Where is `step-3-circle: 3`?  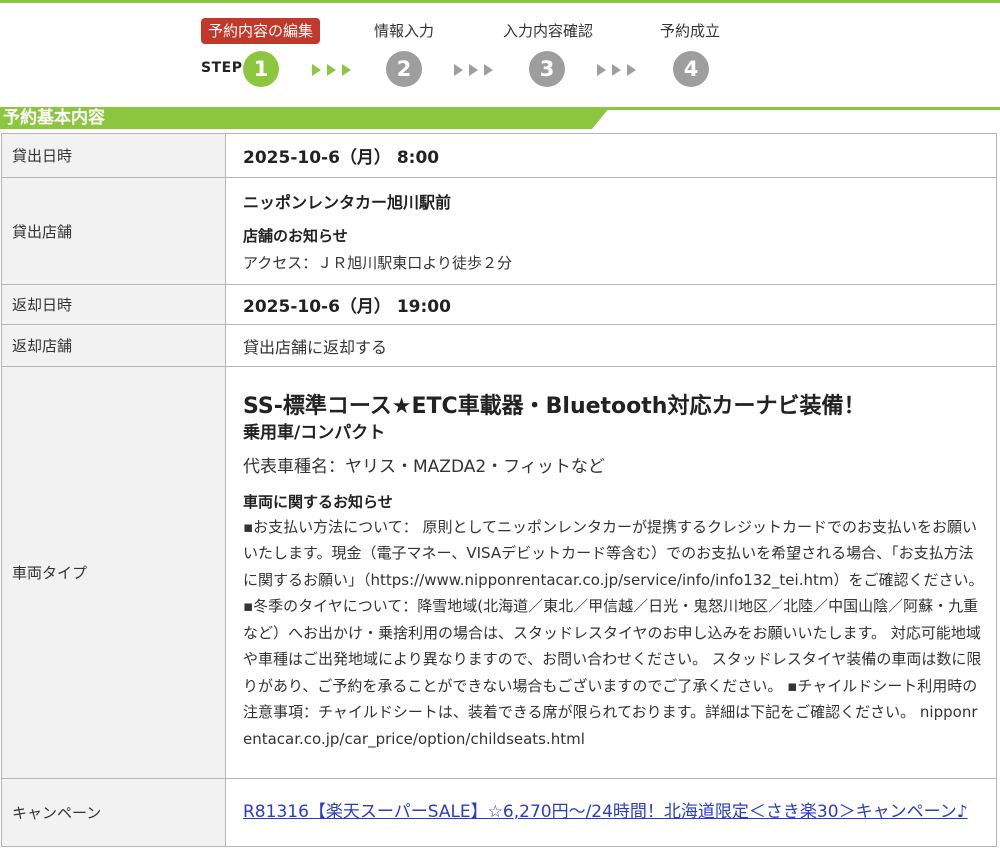 step-3-circle: 3 is located at coordinates (547, 69).